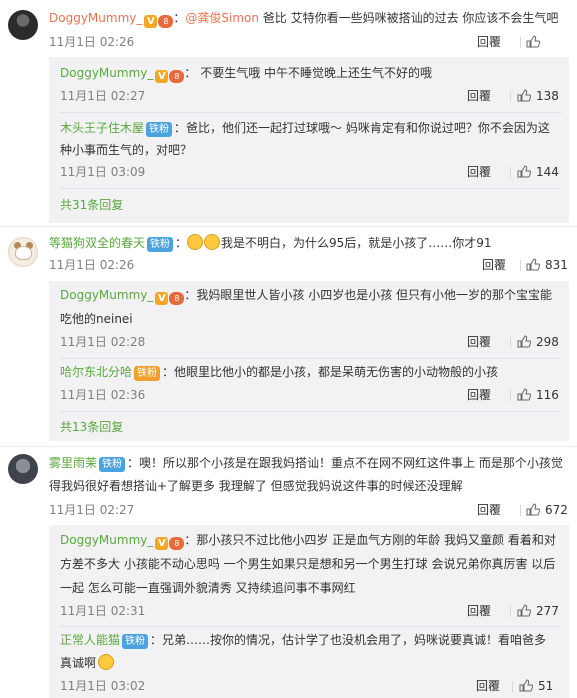  I want to click on mention-link: @龚俊Simon, so click(222, 18).